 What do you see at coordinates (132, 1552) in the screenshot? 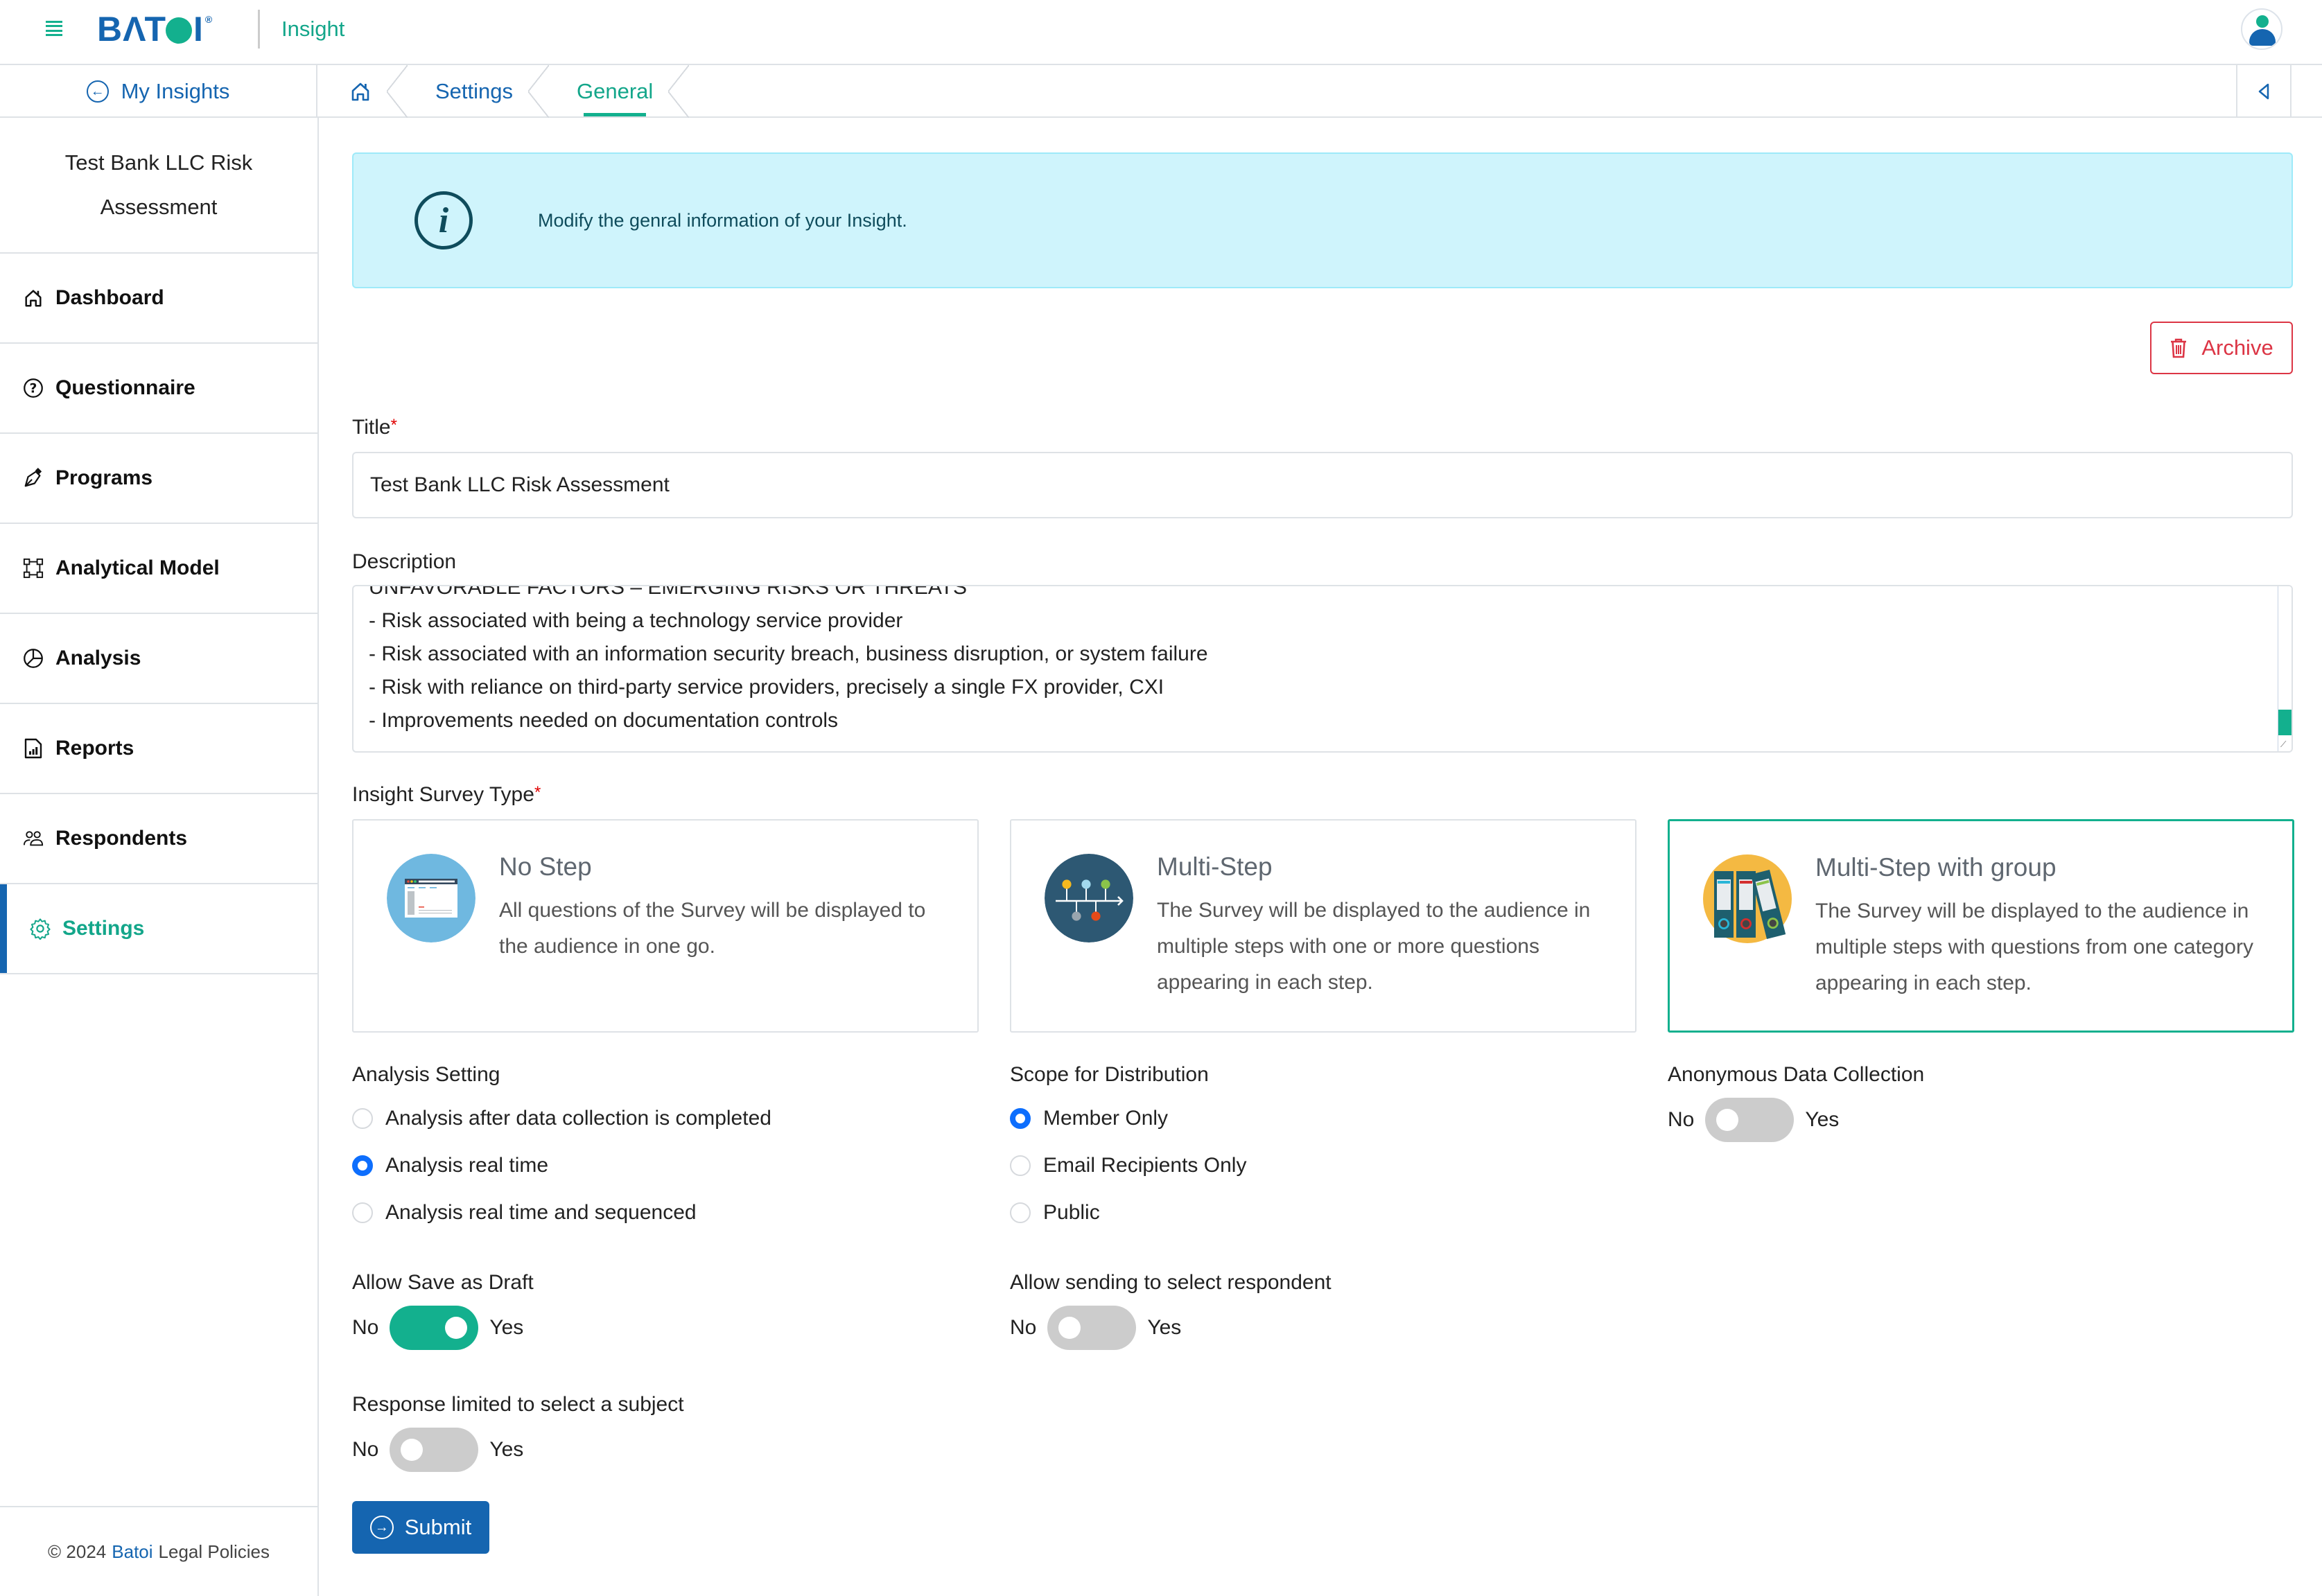
I see `batoi-link: Batoi` at bounding box center [132, 1552].